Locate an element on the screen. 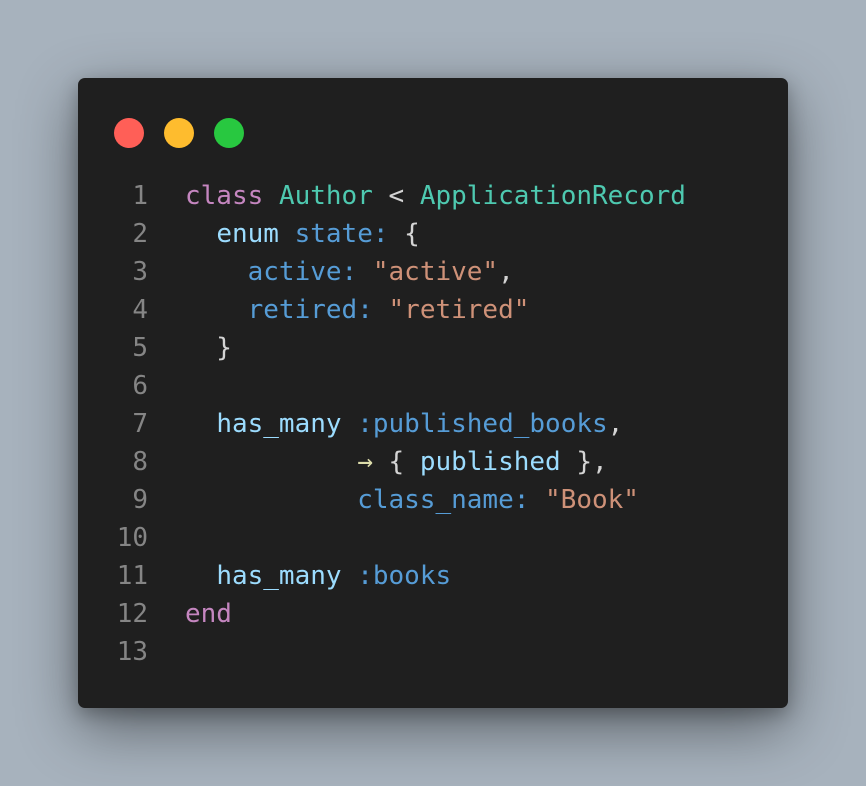 Image resolution: width=866 pixels, height=786 pixels. line-source: has_many :published_books, is located at coordinates (385, 424).